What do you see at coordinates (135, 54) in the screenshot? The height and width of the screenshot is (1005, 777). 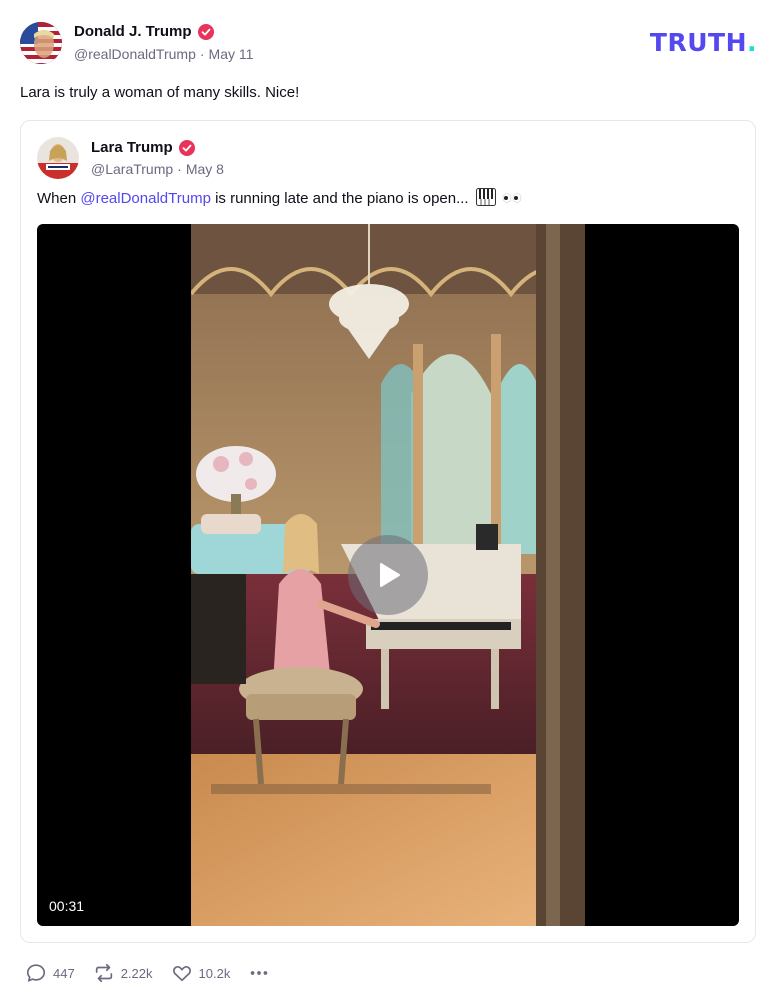 I see `author-handle: @realDonaldTrump` at bounding box center [135, 54].